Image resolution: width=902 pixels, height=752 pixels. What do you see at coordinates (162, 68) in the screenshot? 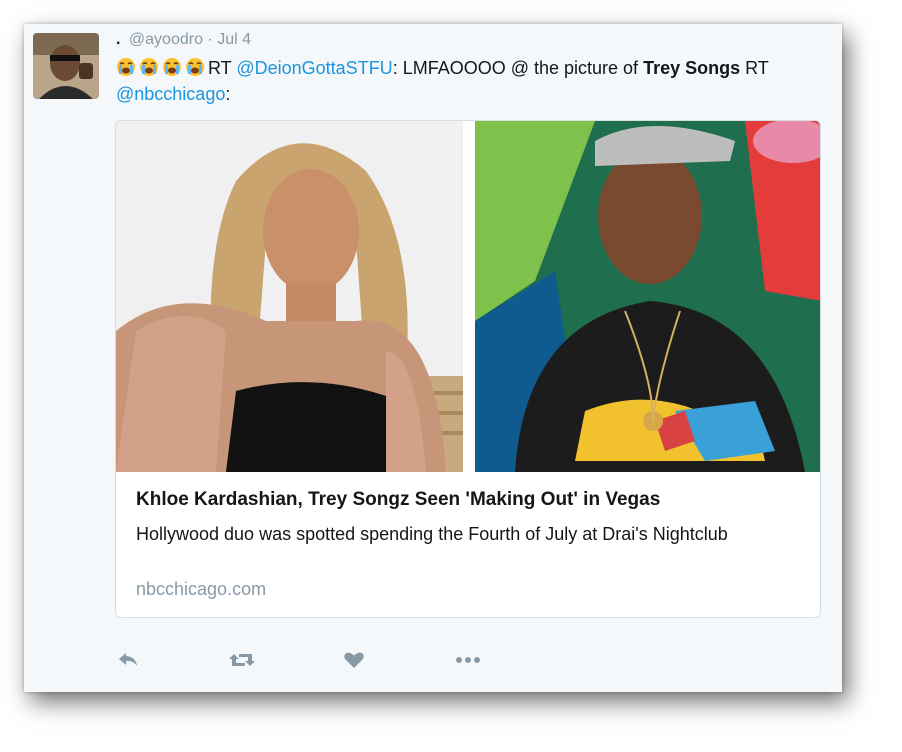
I see `emoji-group` at bounding box center [162, 68].